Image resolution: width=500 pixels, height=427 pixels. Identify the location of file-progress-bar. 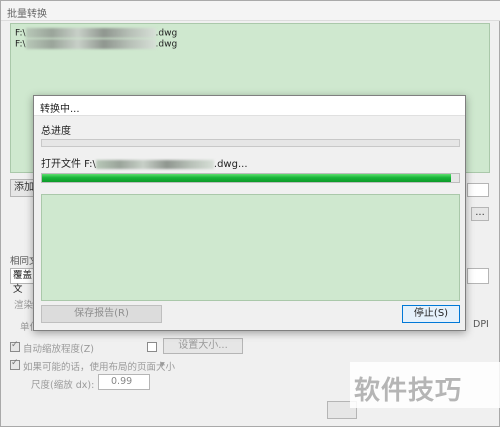
(250, 178).